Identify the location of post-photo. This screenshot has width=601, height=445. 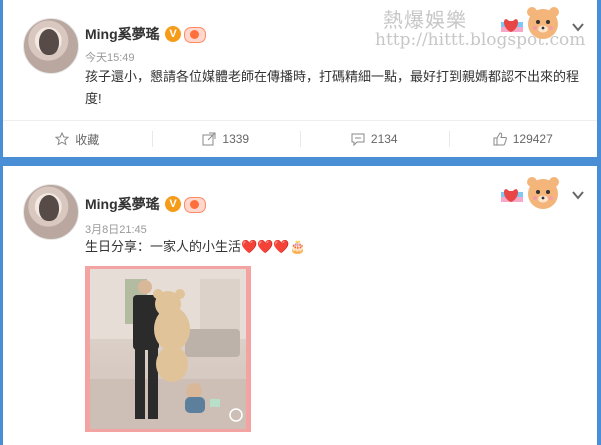
(168, 349).